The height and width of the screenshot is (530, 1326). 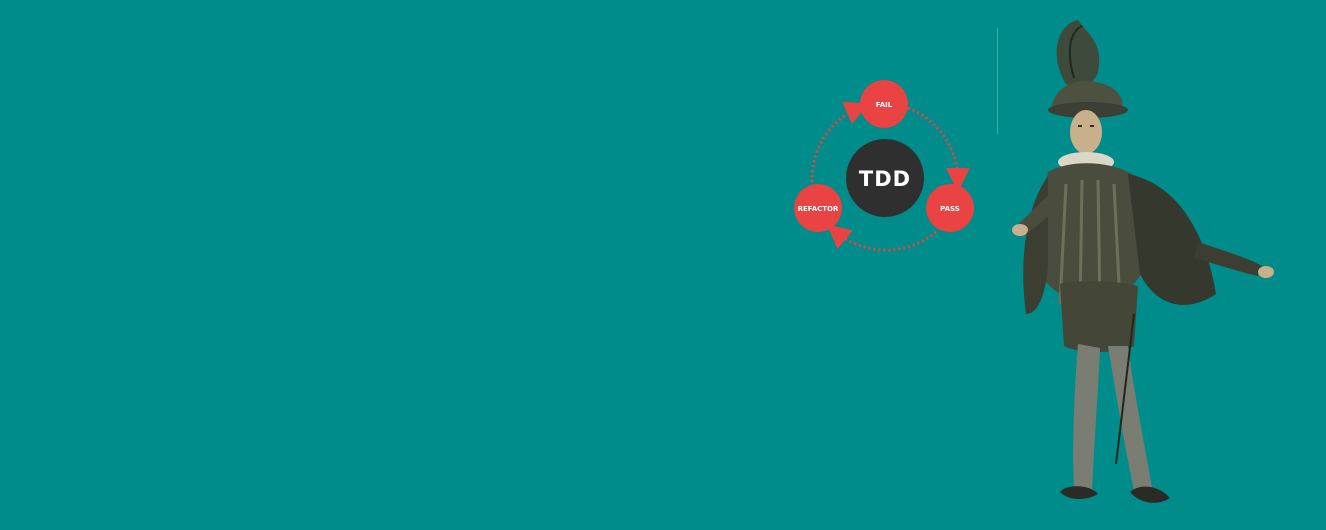 What do you see at coordinates (885, 179) in the screenshot?
I see `tdd-center-label: TDD` at bounding box center [885, 179].